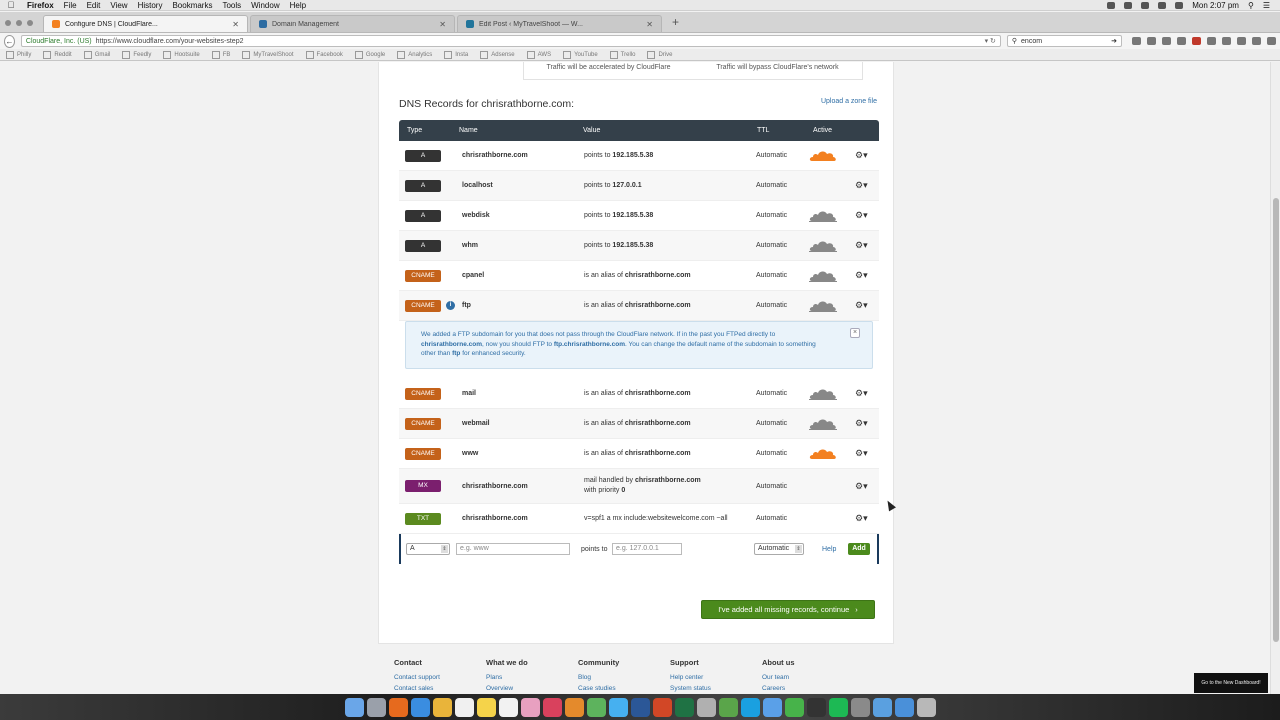 This screenshot has width=1280, height=720. I want to click on reload-icon: ▾ ↻, so click(990, 41).